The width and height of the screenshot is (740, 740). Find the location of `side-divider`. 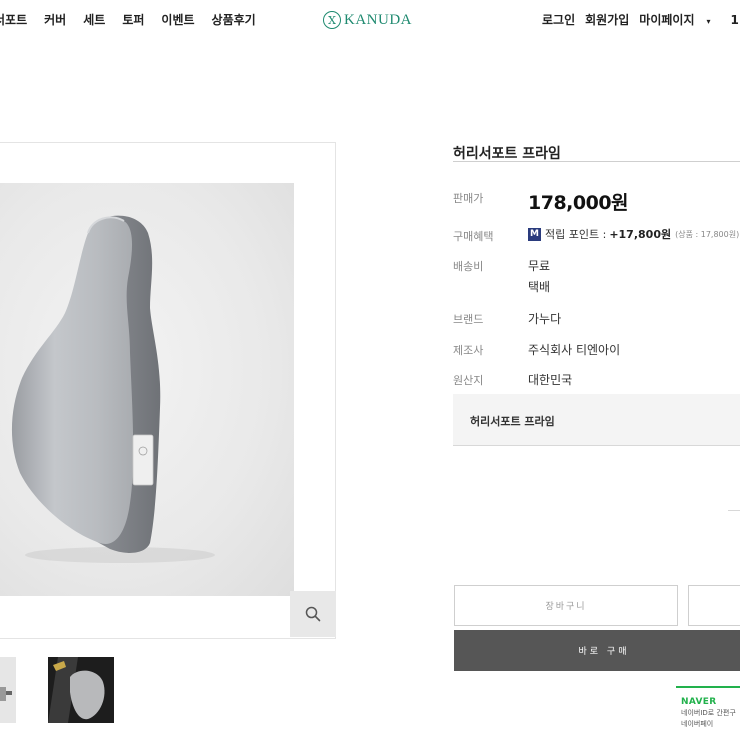

side-divider is located at coordinates (734, 510).